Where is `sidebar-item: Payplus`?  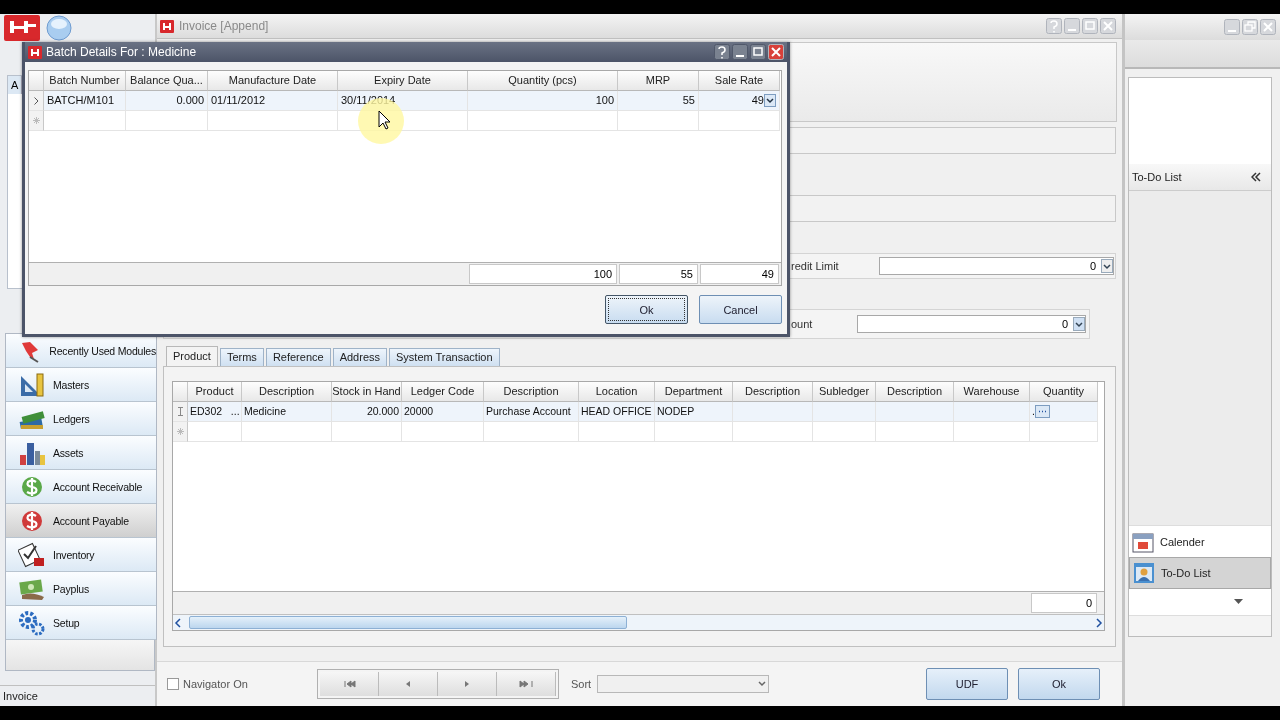 sidebar-item: Payplus is located at coordinates (81, 589).